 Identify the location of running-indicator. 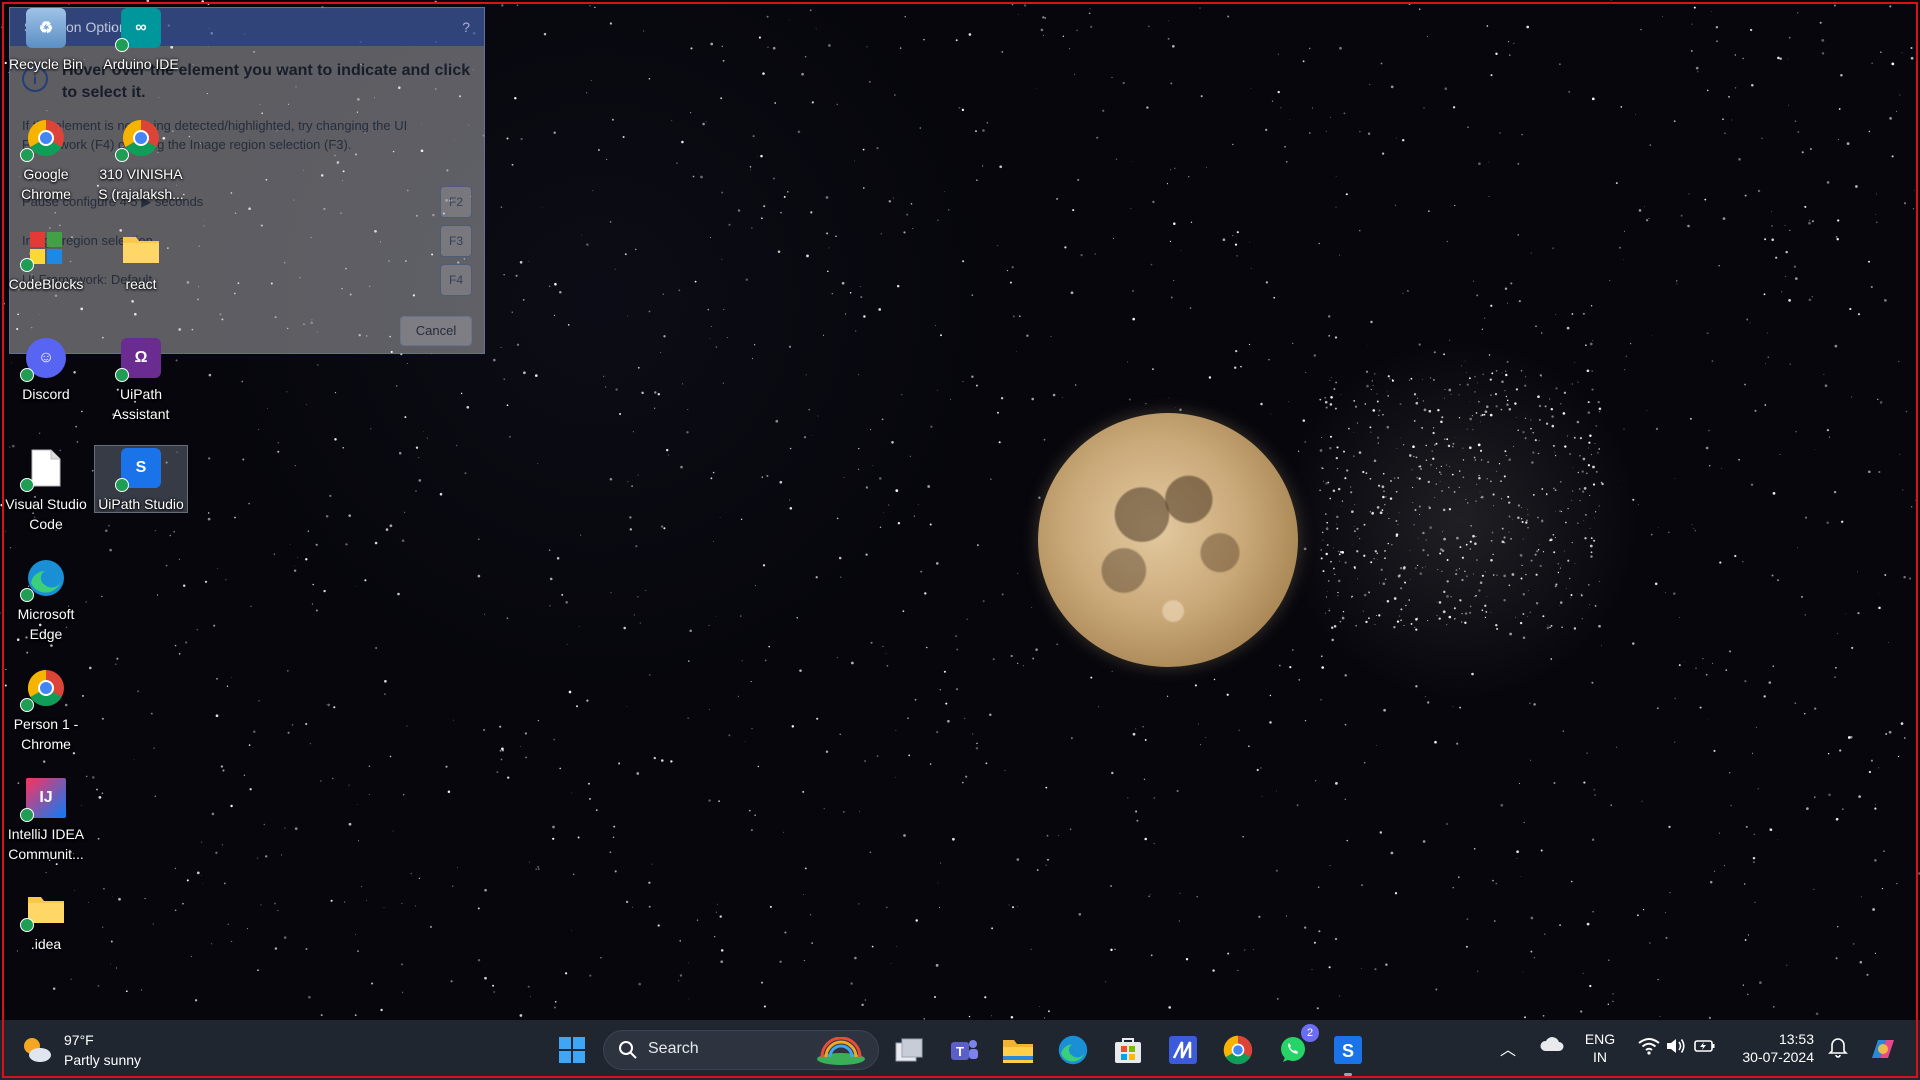
(1348, 1074).